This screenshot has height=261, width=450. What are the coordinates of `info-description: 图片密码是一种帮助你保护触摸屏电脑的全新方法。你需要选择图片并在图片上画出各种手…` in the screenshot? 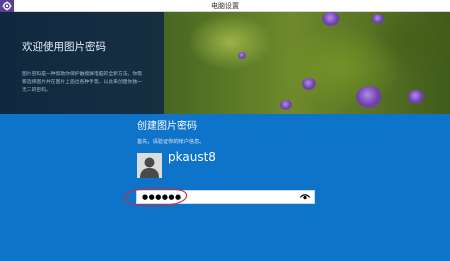 It's located at (82, 82).